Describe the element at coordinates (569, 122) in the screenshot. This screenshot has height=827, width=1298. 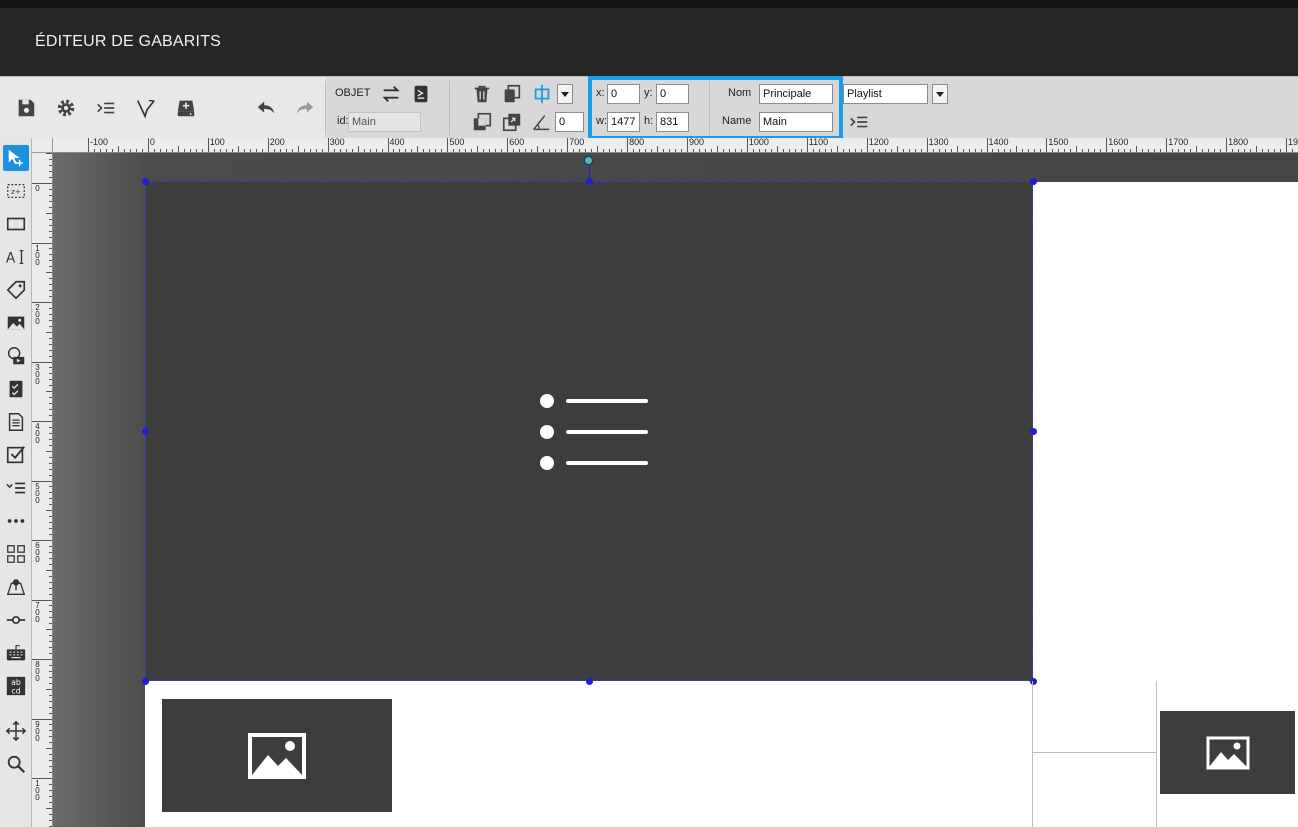
I see `angle-field` at that location.